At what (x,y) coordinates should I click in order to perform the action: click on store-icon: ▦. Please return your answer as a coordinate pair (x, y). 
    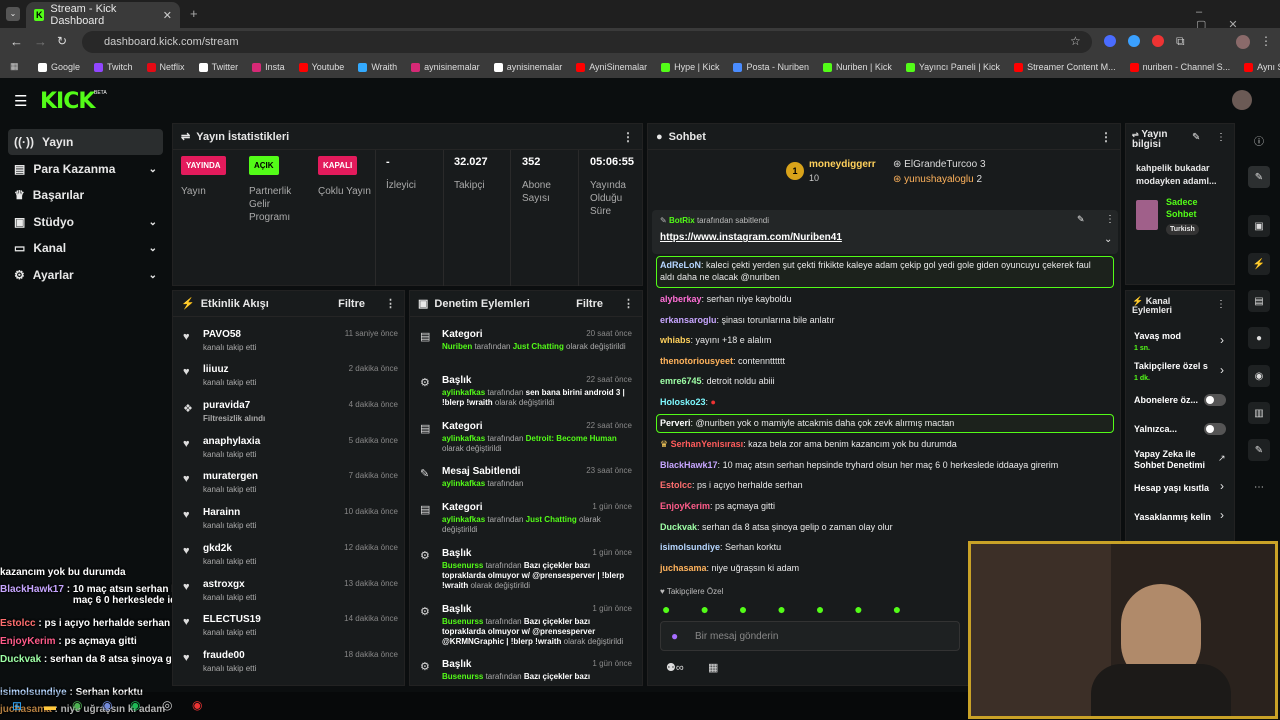
    Looking at the image, I should click on (713, 667).